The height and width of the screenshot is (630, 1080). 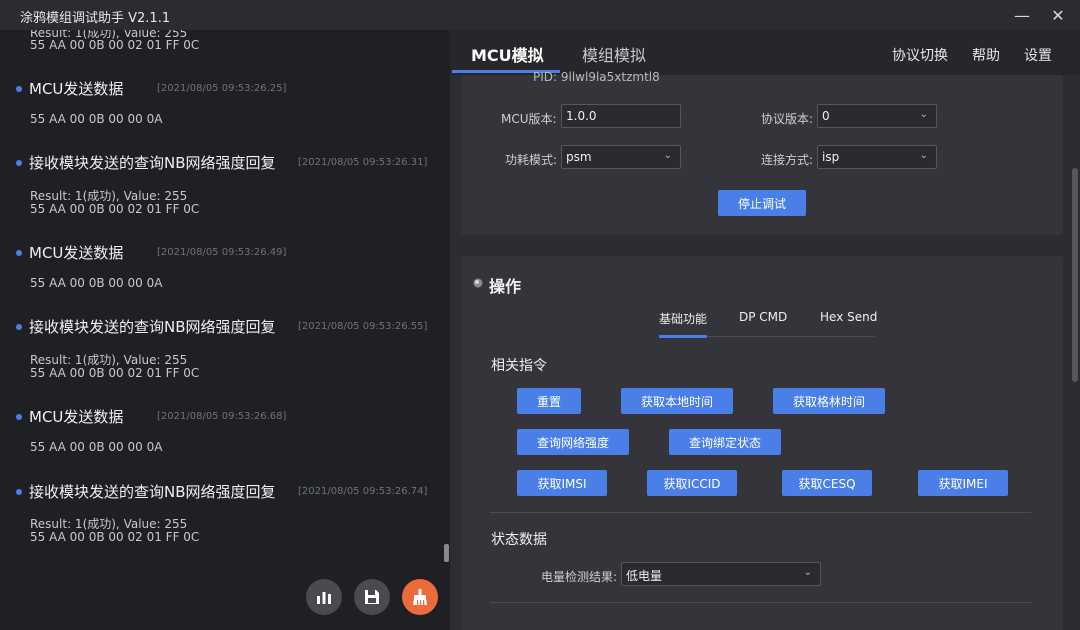 I want to click on tab-module-simulation: 模组模拟, so click(x=614, y=54).